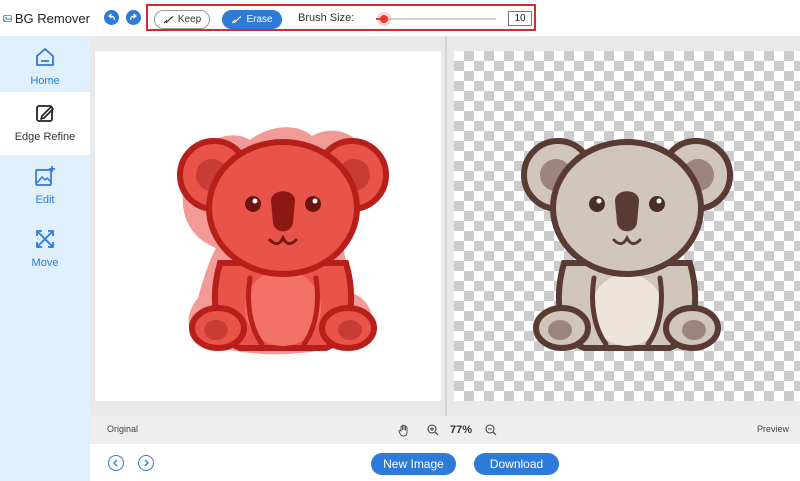  I want to click on zoom-in-button, so click(433, 430).